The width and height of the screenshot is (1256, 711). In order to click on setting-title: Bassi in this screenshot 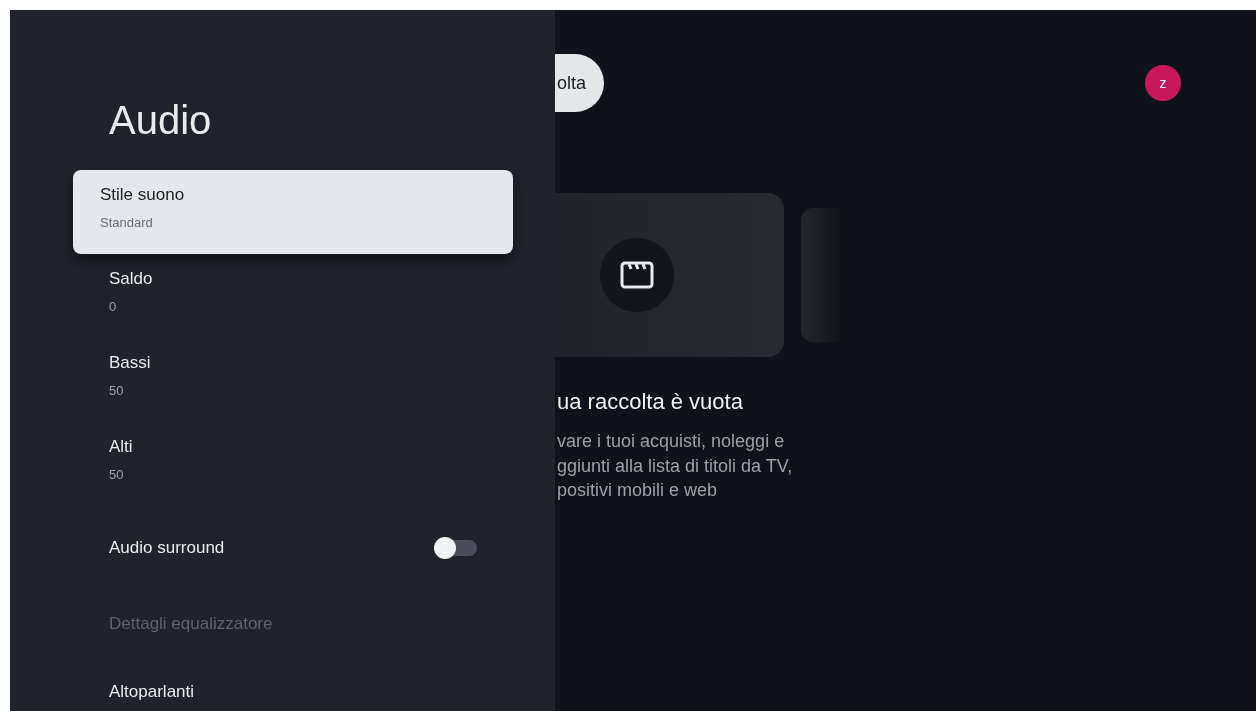, I will do `click(130, 363)`.